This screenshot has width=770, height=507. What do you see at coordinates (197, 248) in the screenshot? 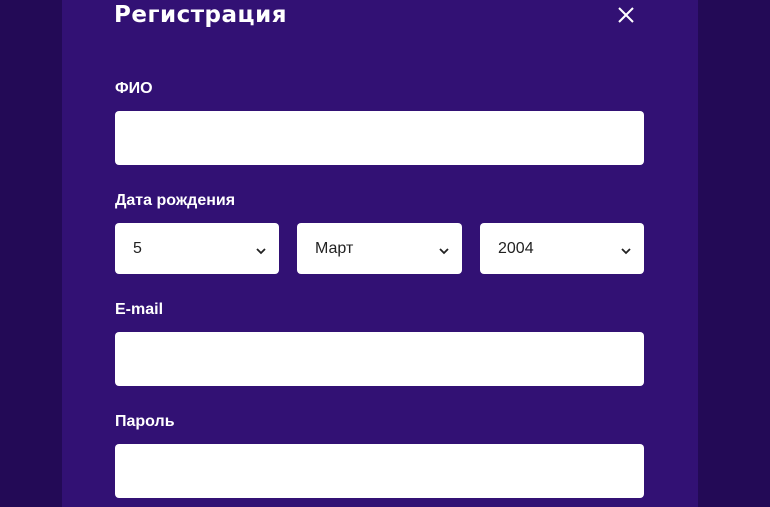
I see `birth-day-select: 5` at bounding box center [197, 248].